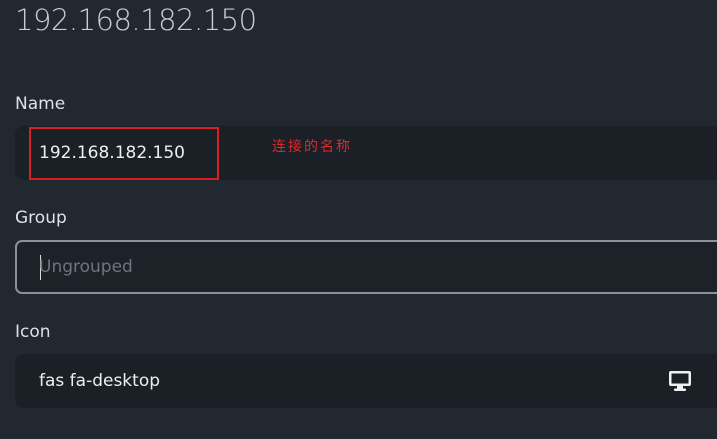 The width and height of the screenshot is (717, 439). Describe the element at coordinates (33, 332) in the screenshot. I see `icon-label: Icon` at that location.